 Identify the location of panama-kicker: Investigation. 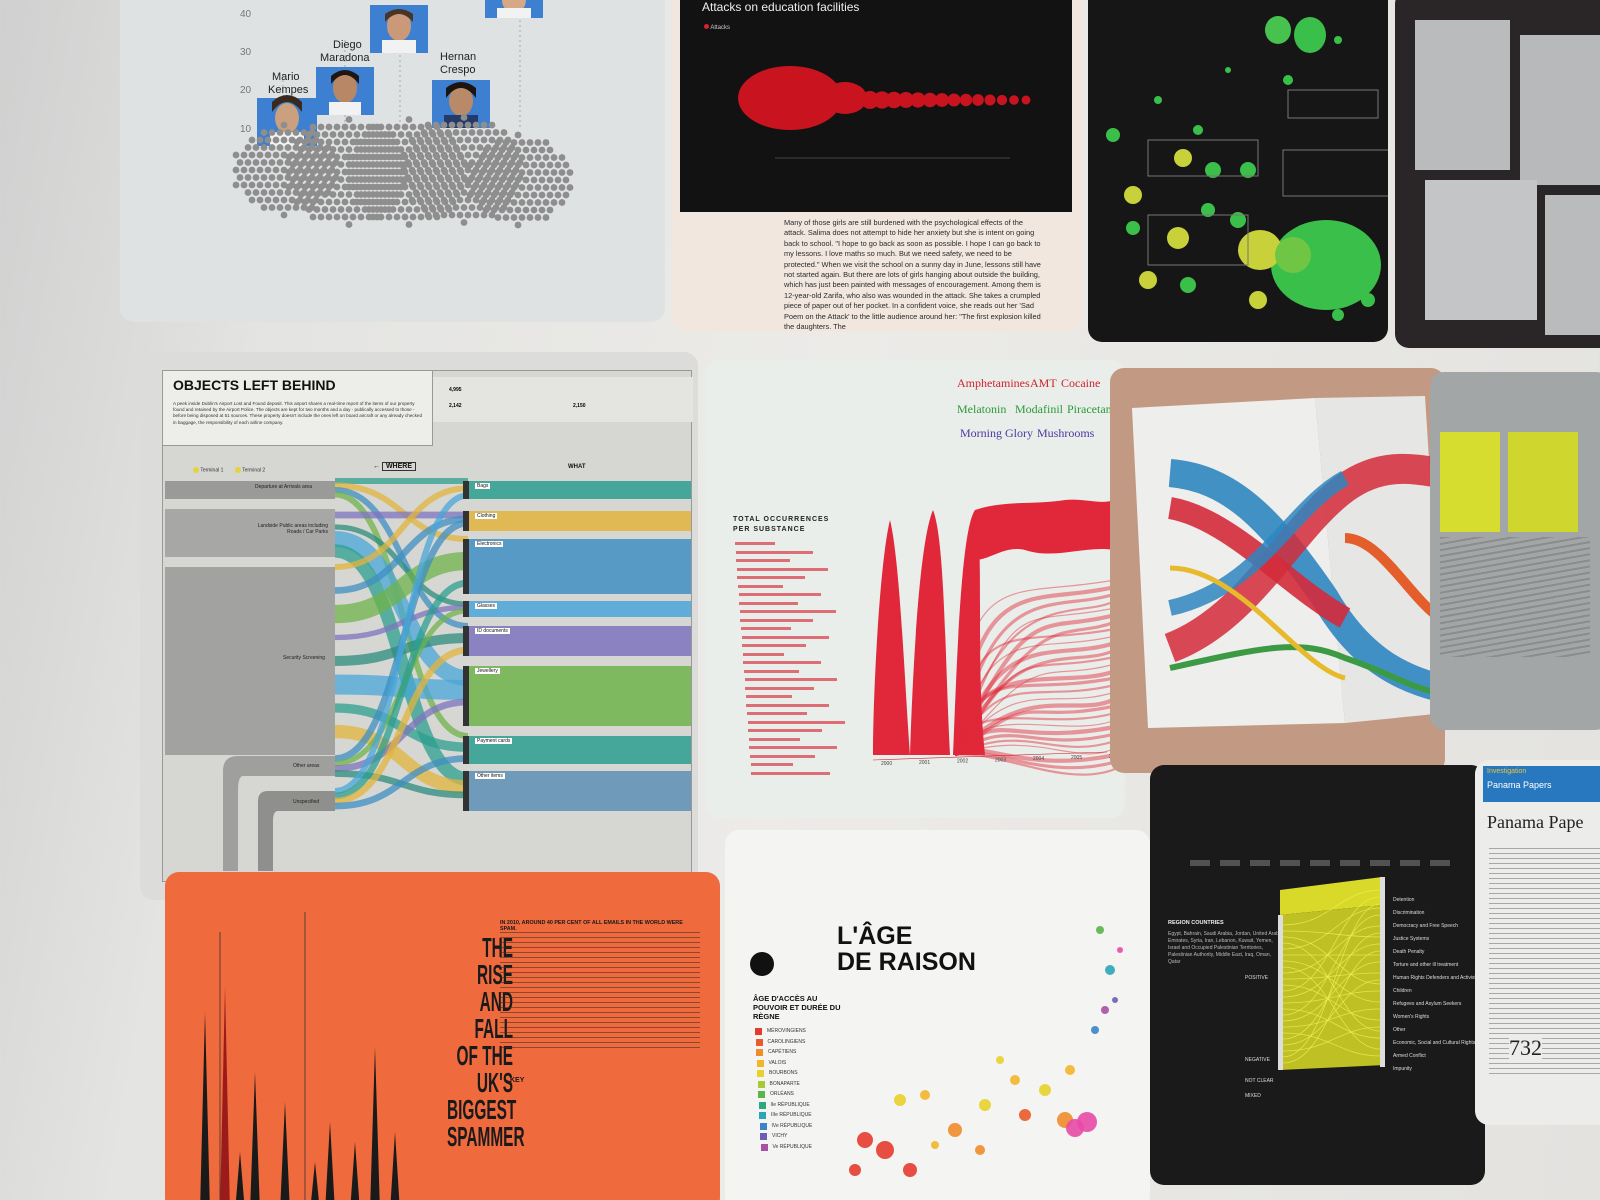
(1507, 771).